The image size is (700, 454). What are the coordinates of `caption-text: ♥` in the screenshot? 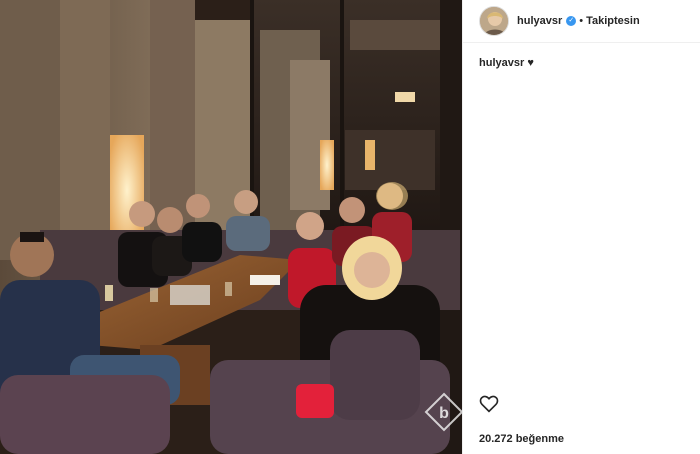 It's located at (530, 63).